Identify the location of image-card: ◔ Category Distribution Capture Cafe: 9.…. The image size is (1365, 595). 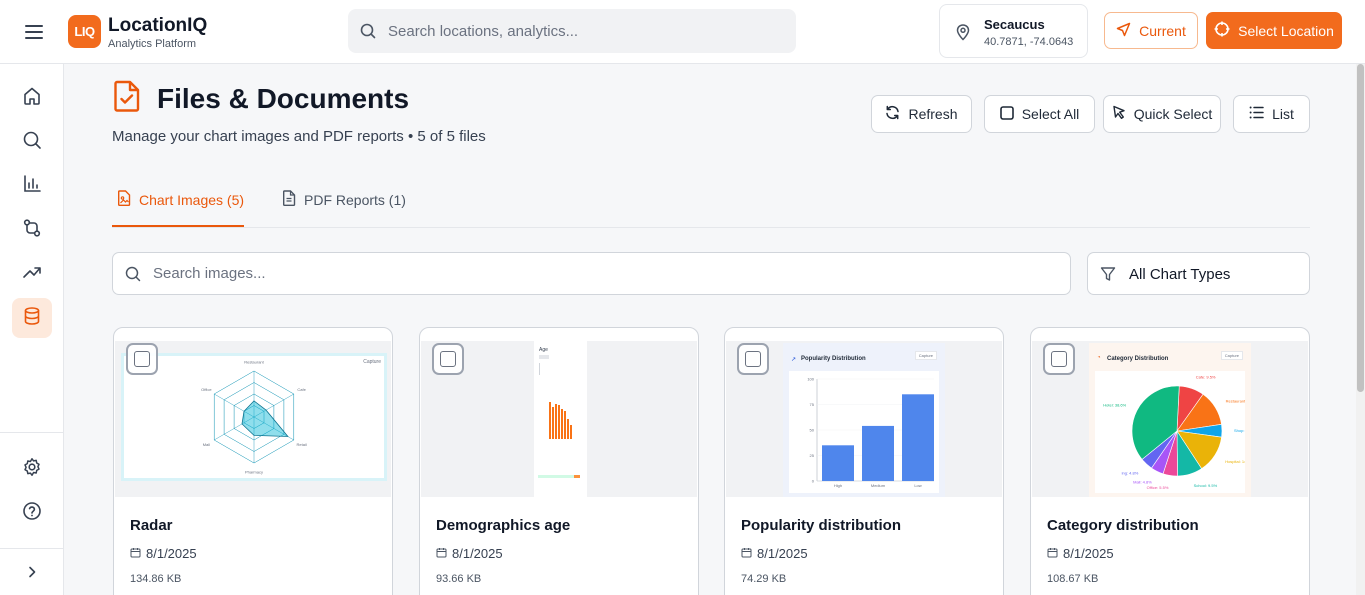
(1170, 461).